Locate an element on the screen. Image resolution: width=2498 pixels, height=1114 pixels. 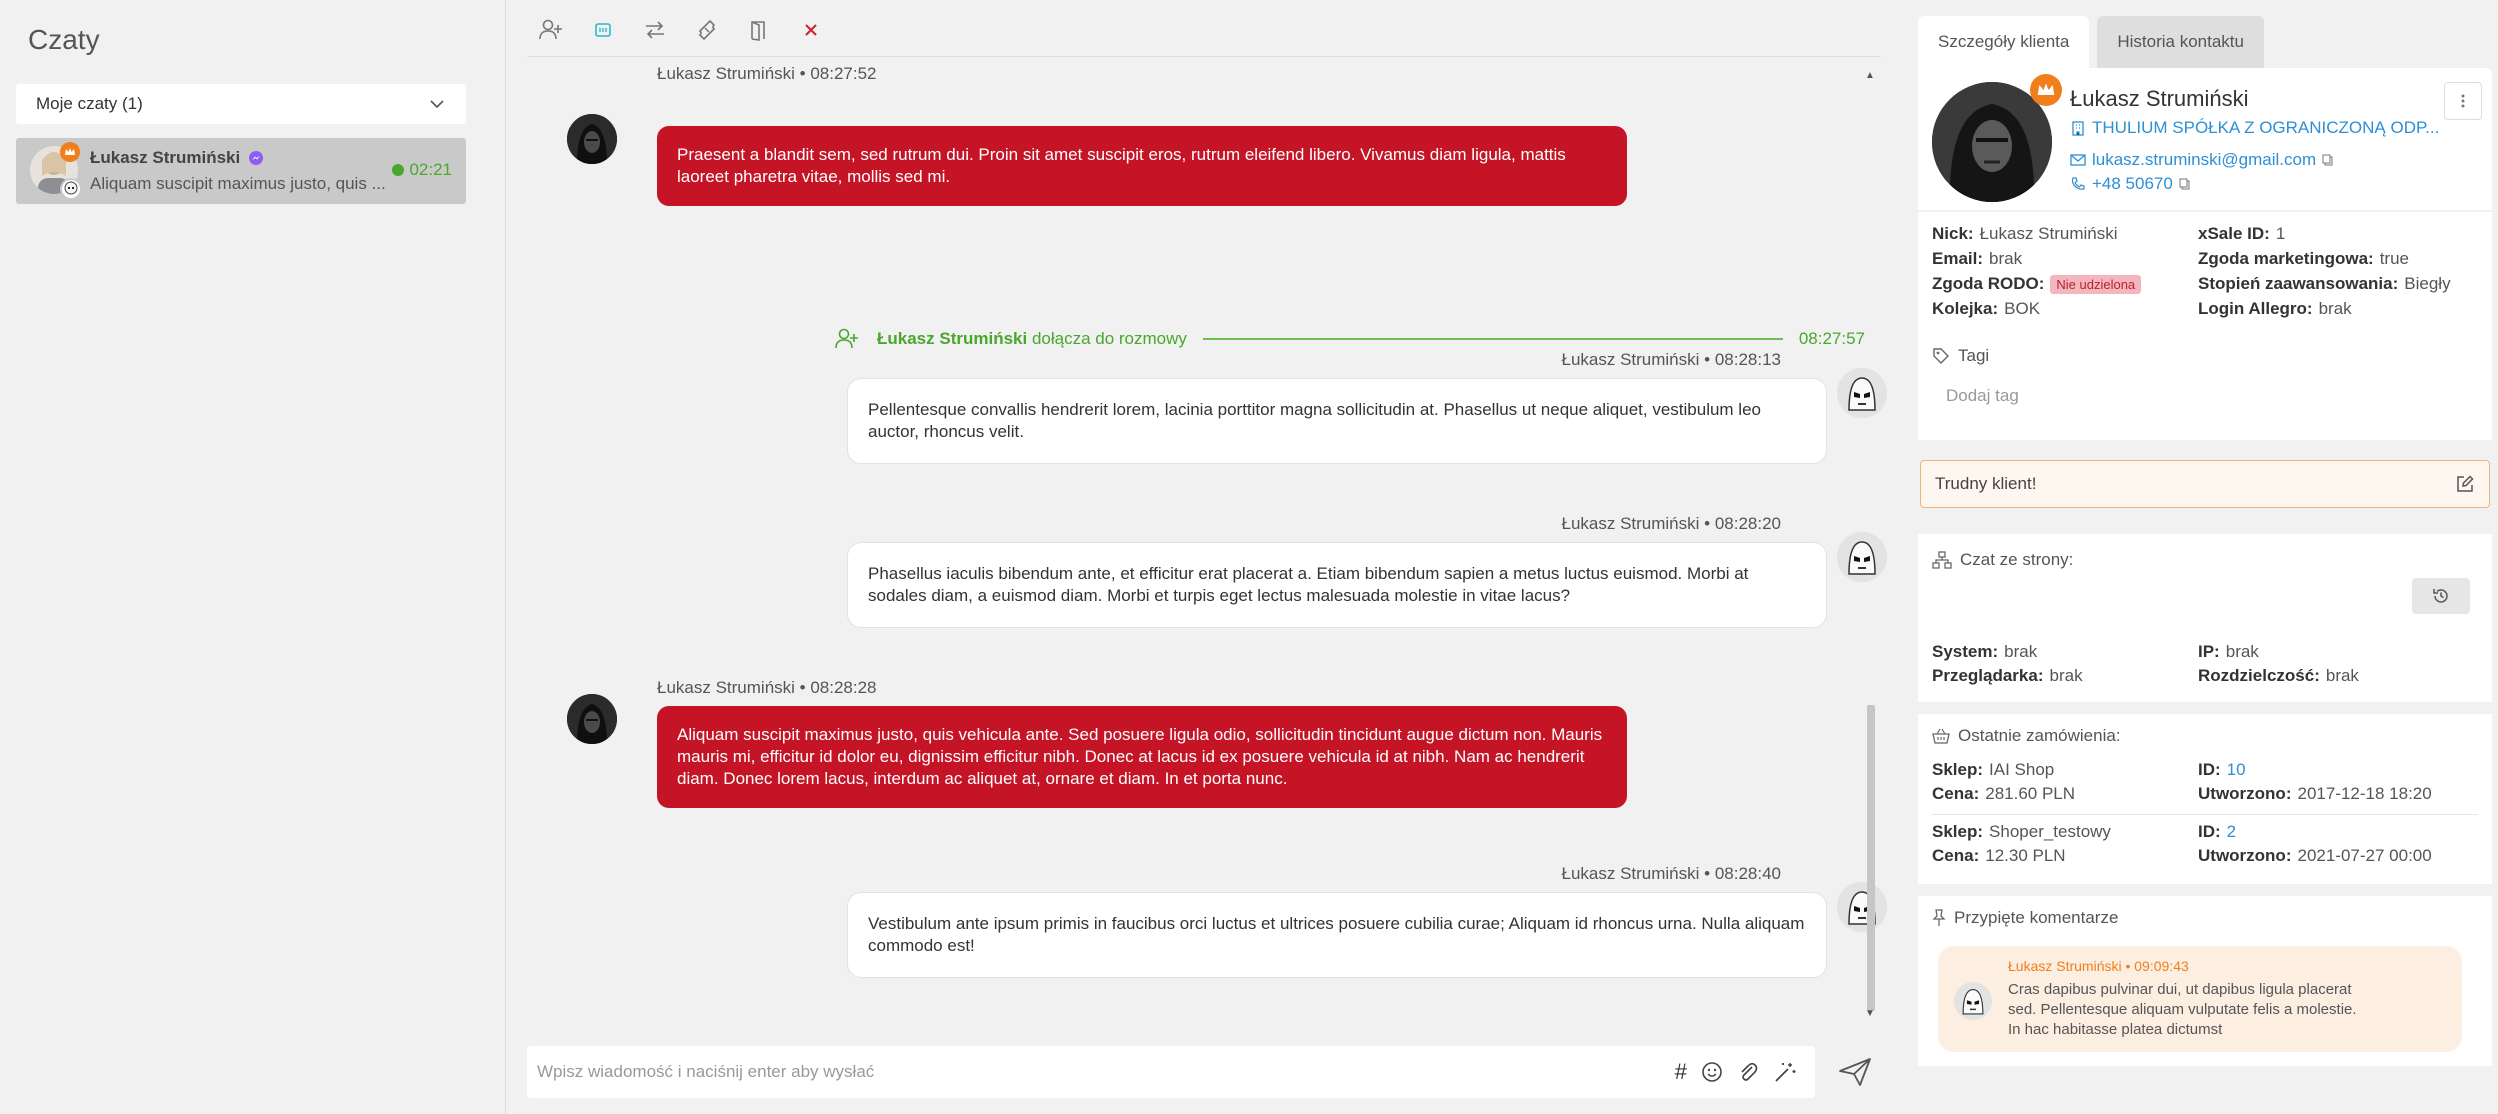
message-meta: Łukasz Strumiński • 08:28:13 is located at coordinates (1671, 359).